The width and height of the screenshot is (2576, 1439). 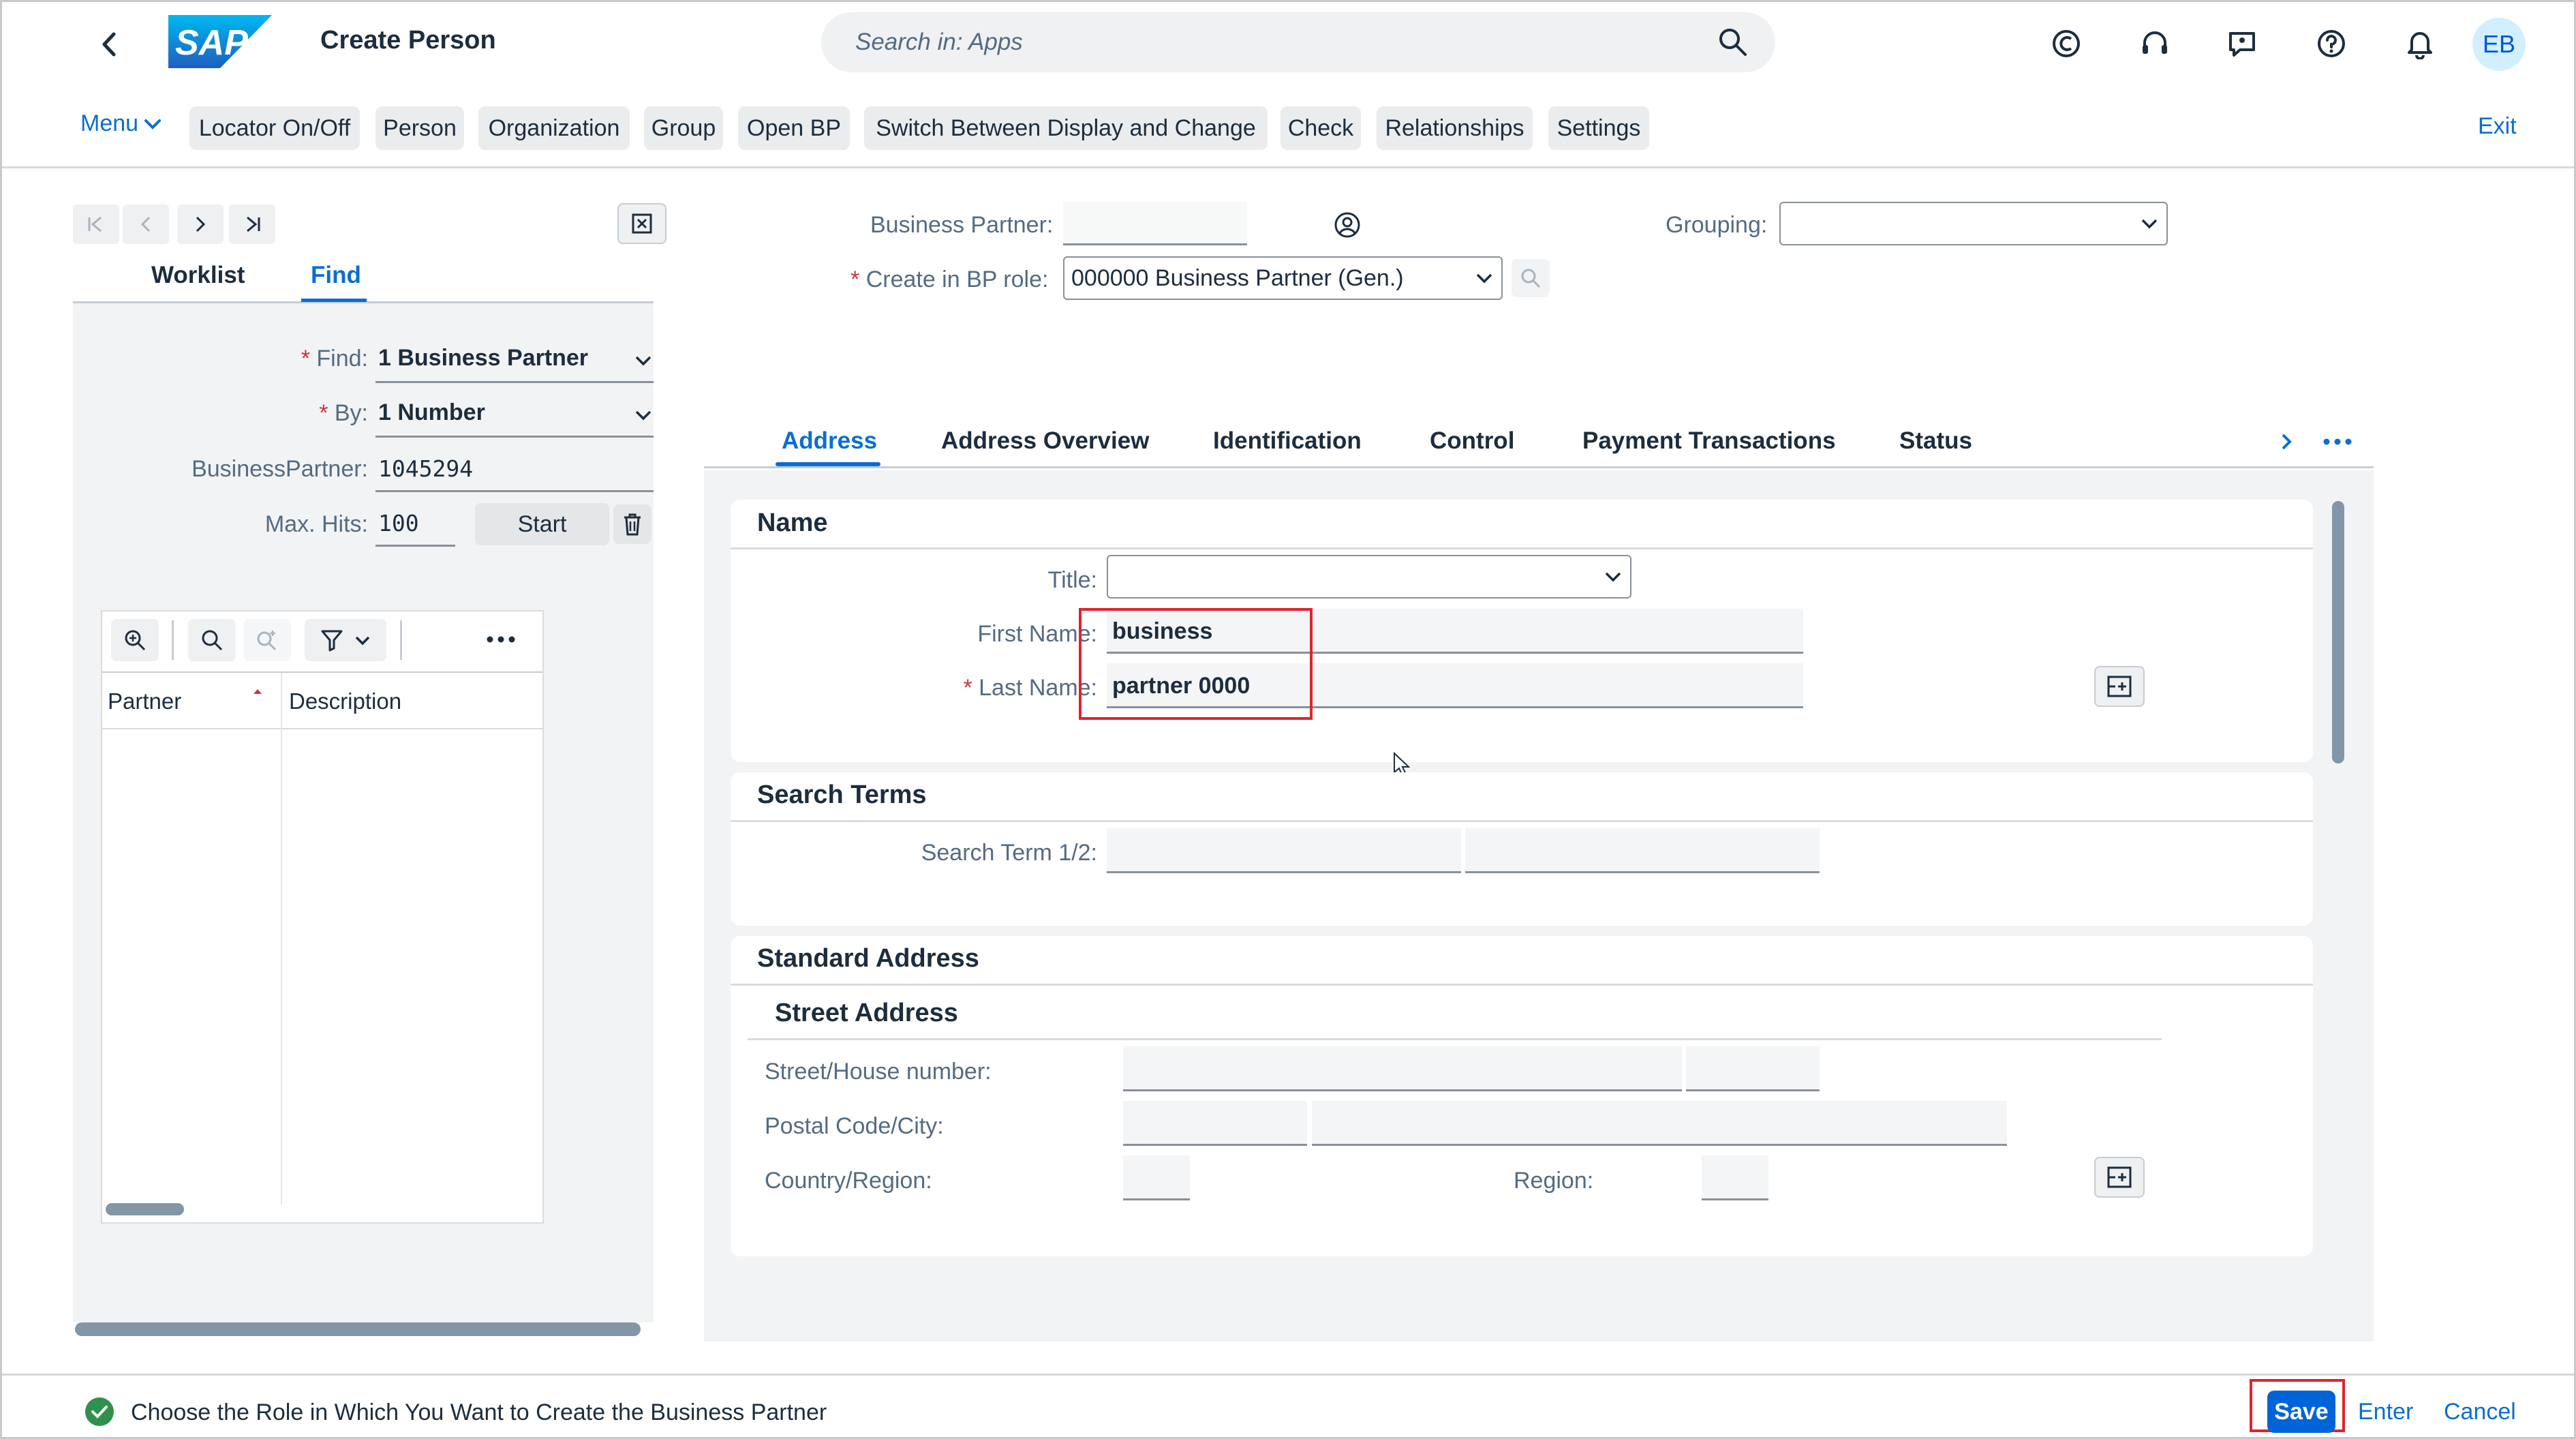 I want to click on headset-icon, so click(x=2155, y=44).